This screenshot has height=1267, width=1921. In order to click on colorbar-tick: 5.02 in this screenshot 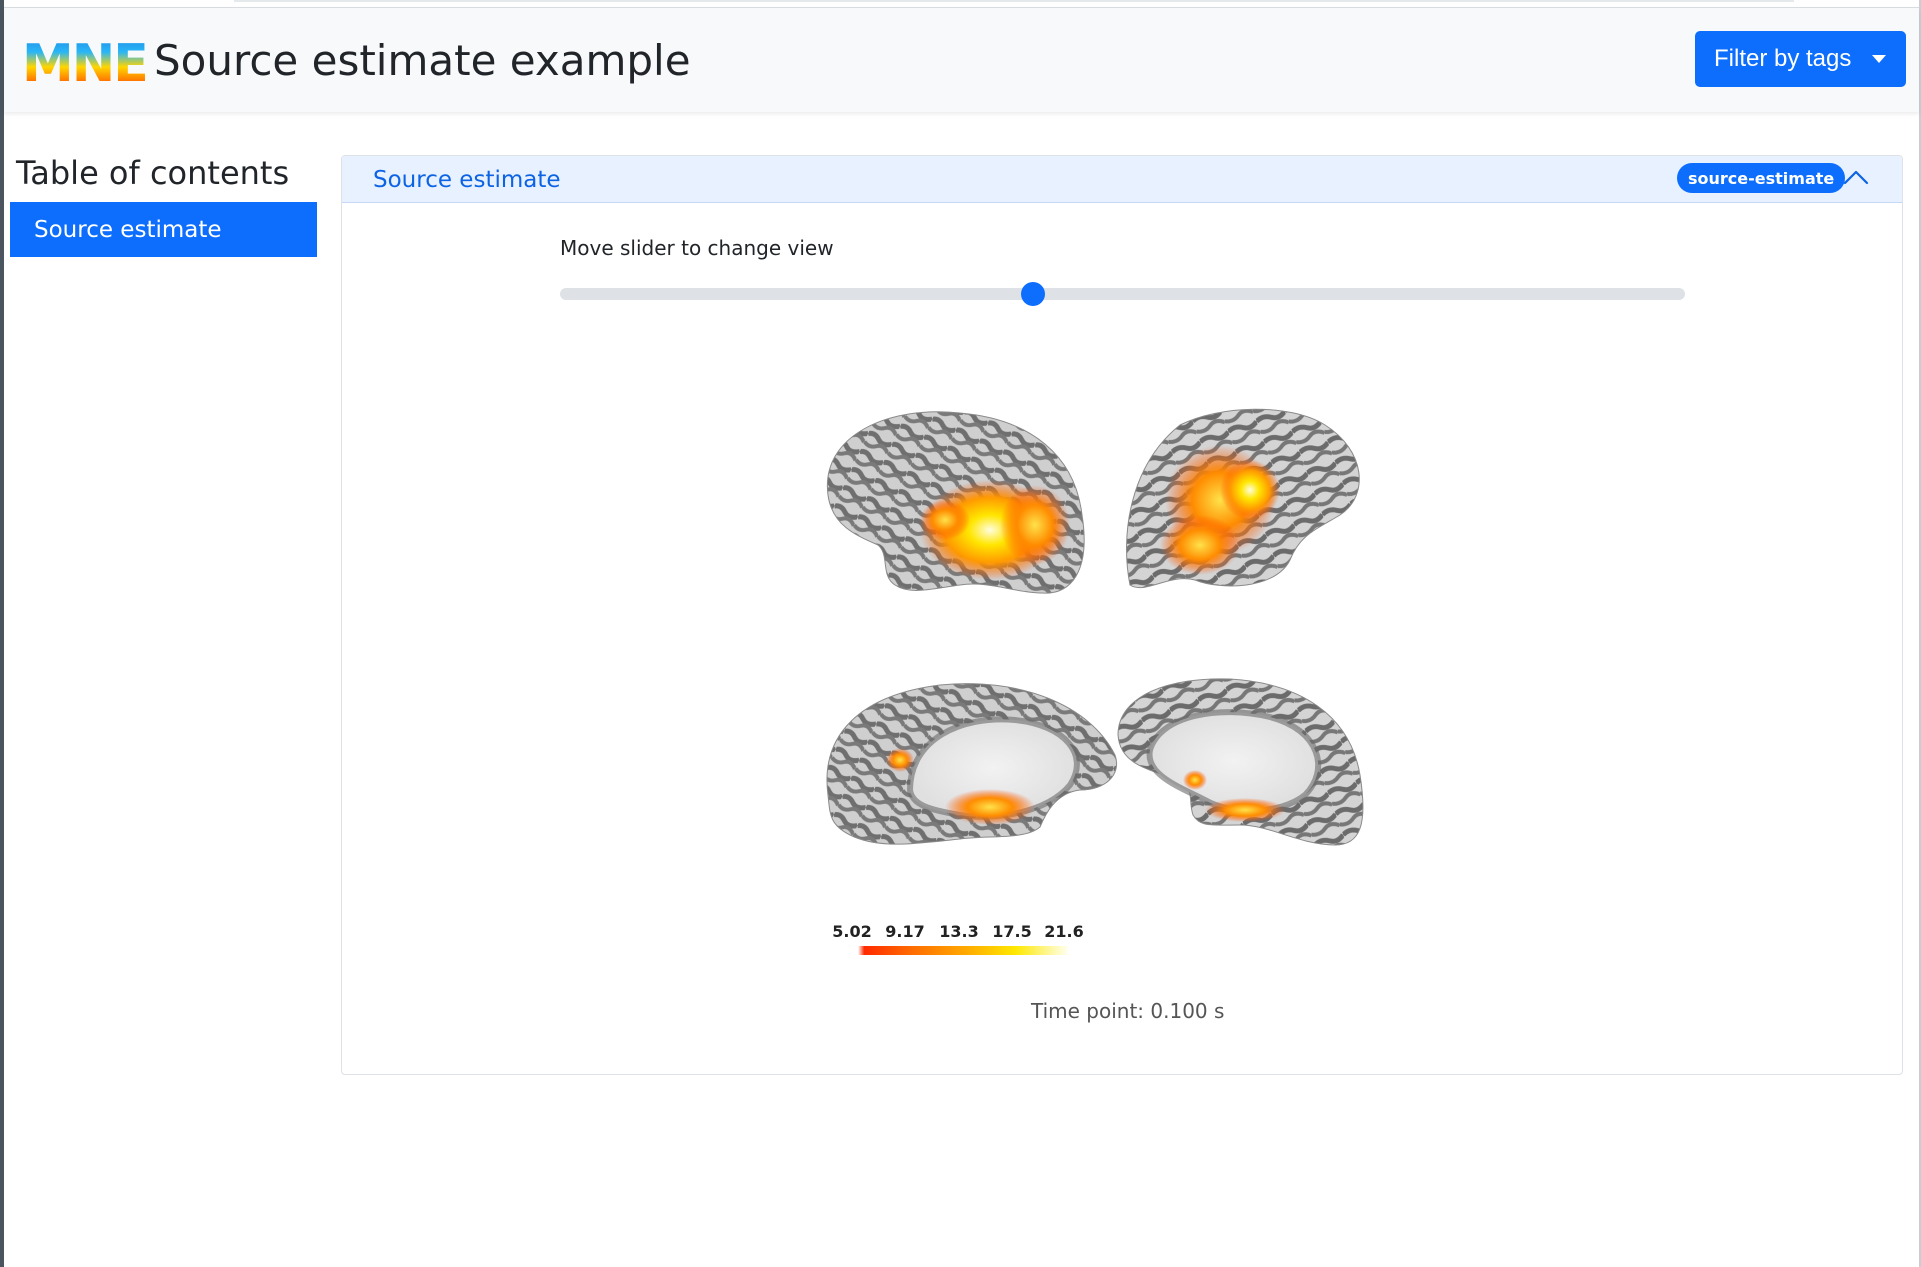, I will do `click(852, 931)`.